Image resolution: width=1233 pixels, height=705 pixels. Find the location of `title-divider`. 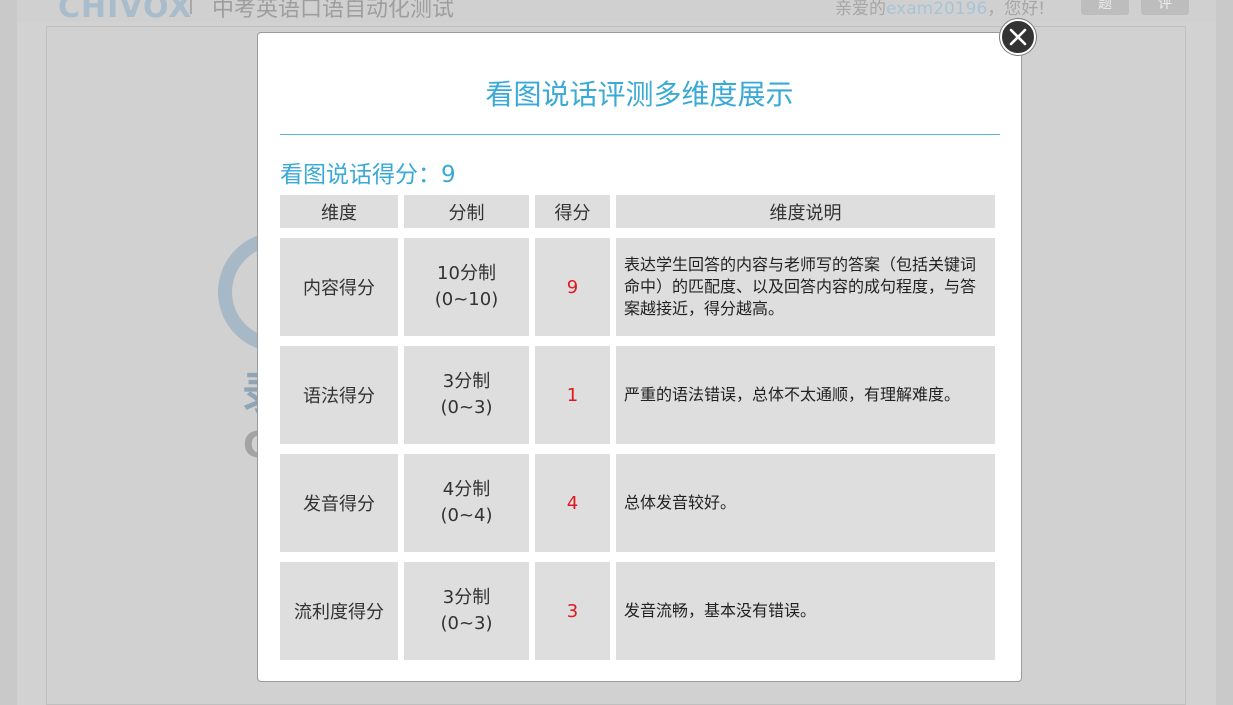

title-divider is located at coordinates (640, 134).